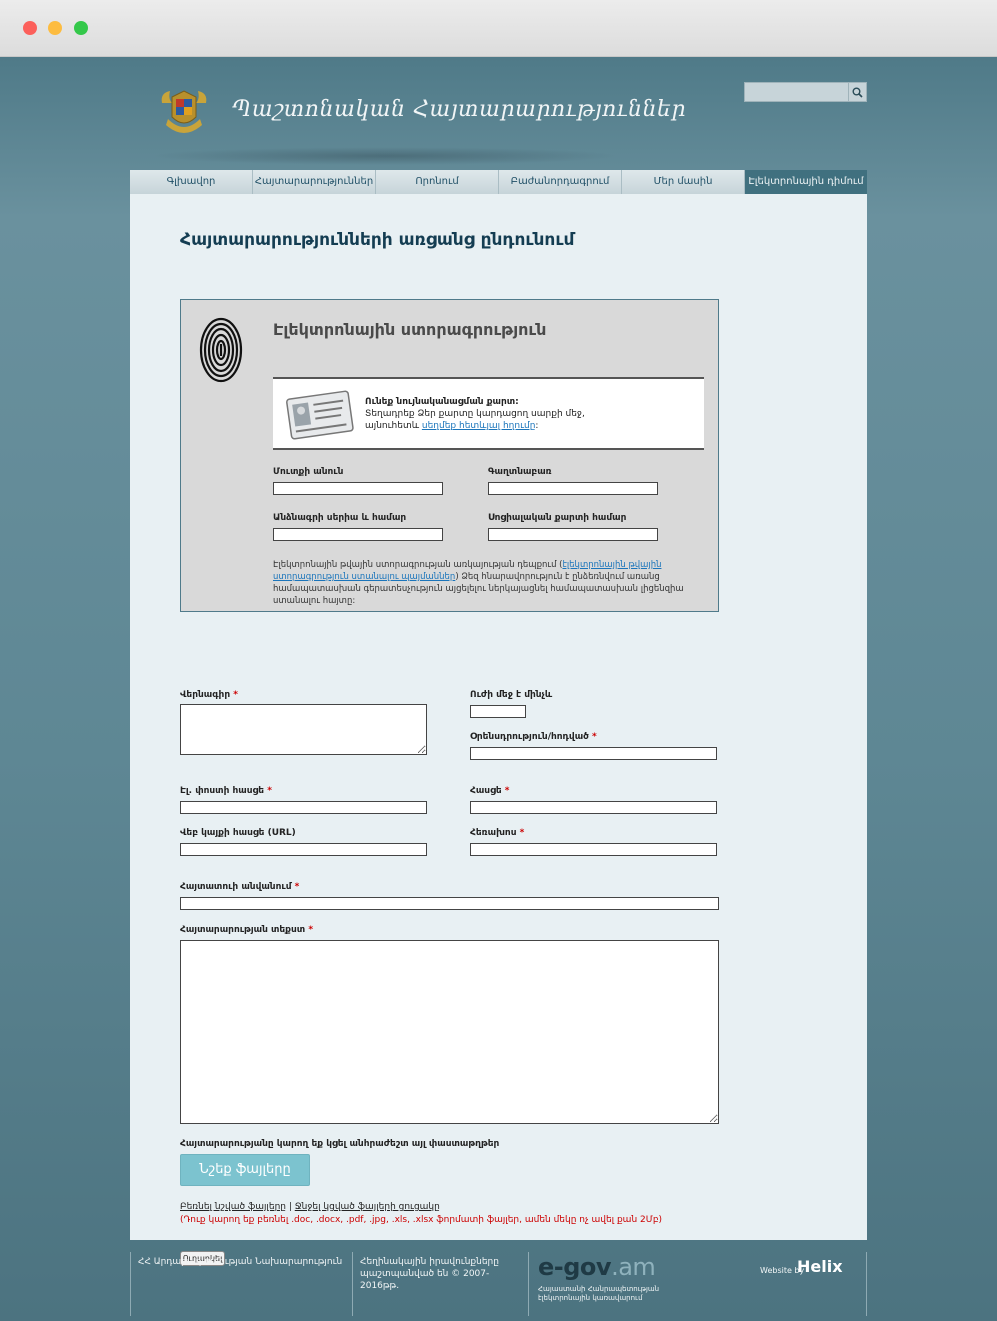  What do you see at coordinates (393, 426) in the screenshot?
I see `id-card-link-prefix: այնուհետև` at bounding box center [393, 426].